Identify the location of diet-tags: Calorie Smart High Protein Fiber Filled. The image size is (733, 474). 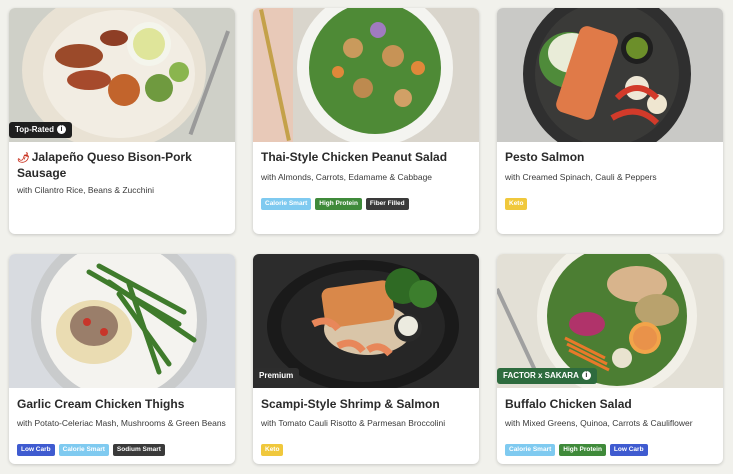
(366, 204).